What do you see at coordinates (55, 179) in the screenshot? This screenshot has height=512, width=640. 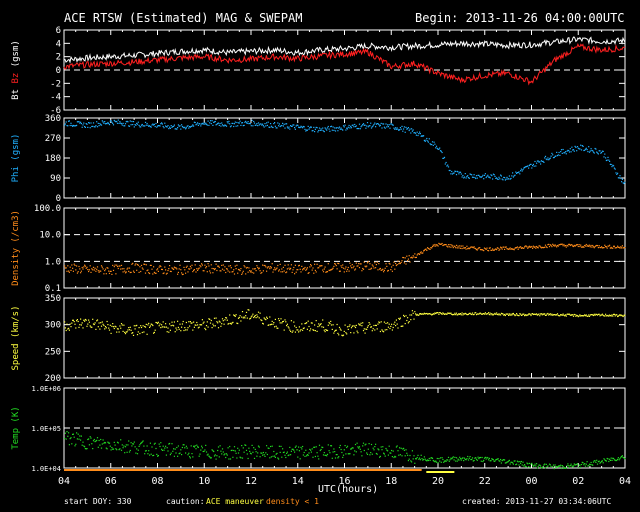 I see `y-tick-label: 90` at bounding box center [55, 179].